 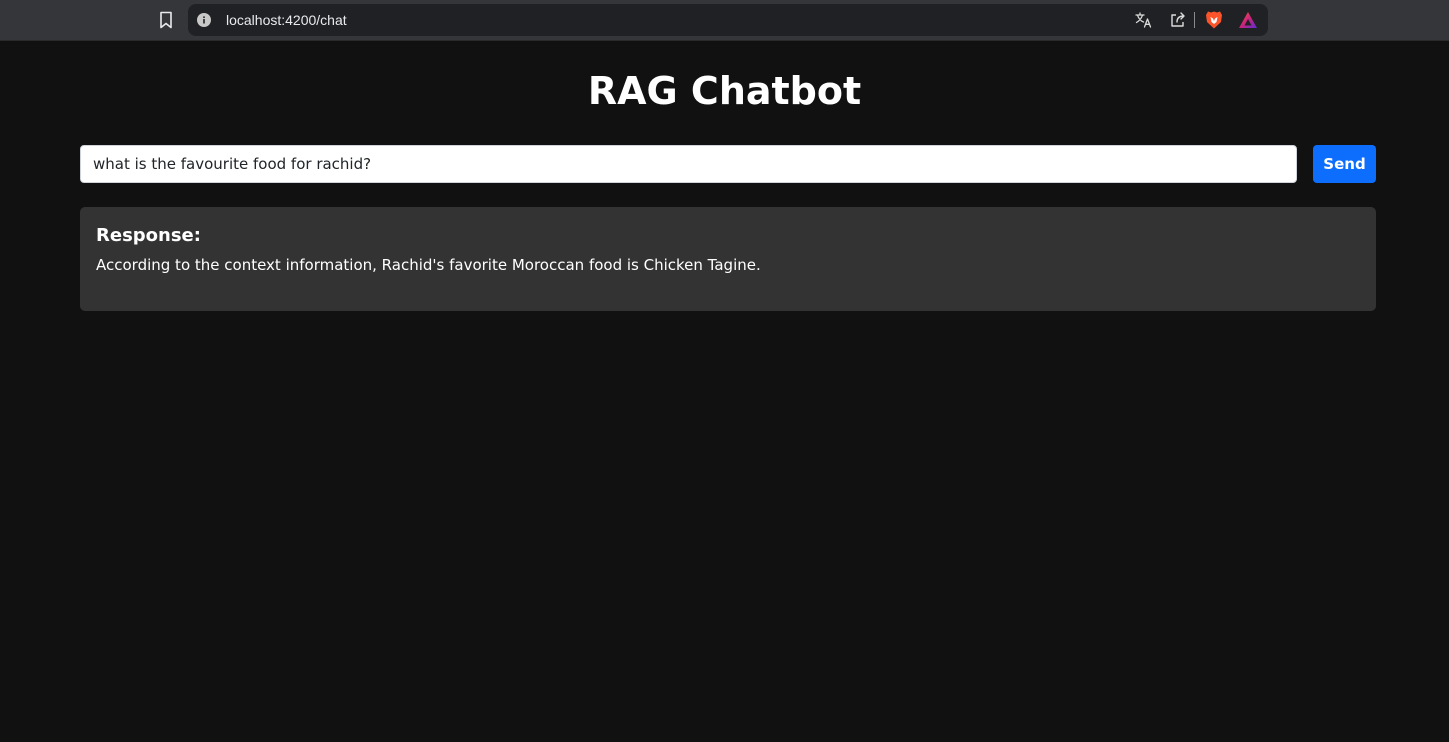 What do you see at coordinates (1214, 20) in the screenshot?
I see `brave-lion-icon` at bounding box center [1214, 20].